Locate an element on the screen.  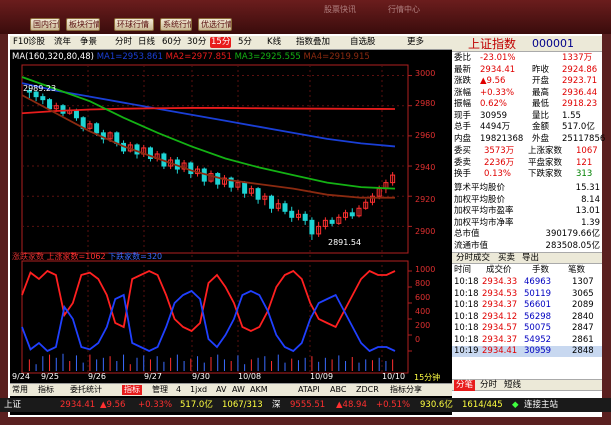
trade-time: 10:18 is located at coordinates (466, 293).